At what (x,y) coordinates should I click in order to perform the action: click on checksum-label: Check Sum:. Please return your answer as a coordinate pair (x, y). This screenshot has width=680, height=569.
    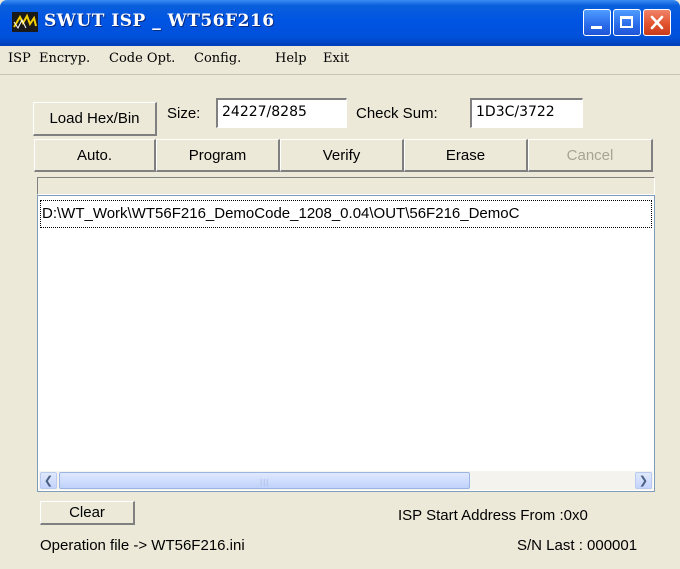
    Looking at the image, I should click on (397, 113).